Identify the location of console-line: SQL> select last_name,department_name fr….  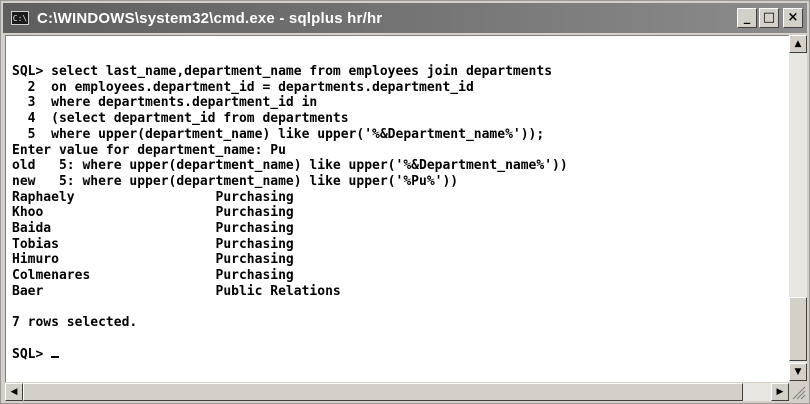
(282, 71).